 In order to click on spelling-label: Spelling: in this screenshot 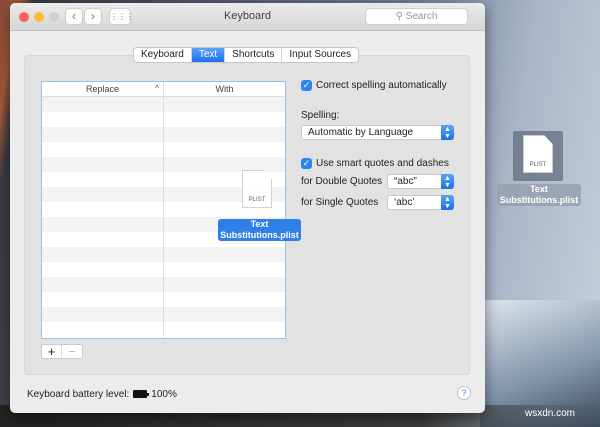, I will do `click(320, 115)`.